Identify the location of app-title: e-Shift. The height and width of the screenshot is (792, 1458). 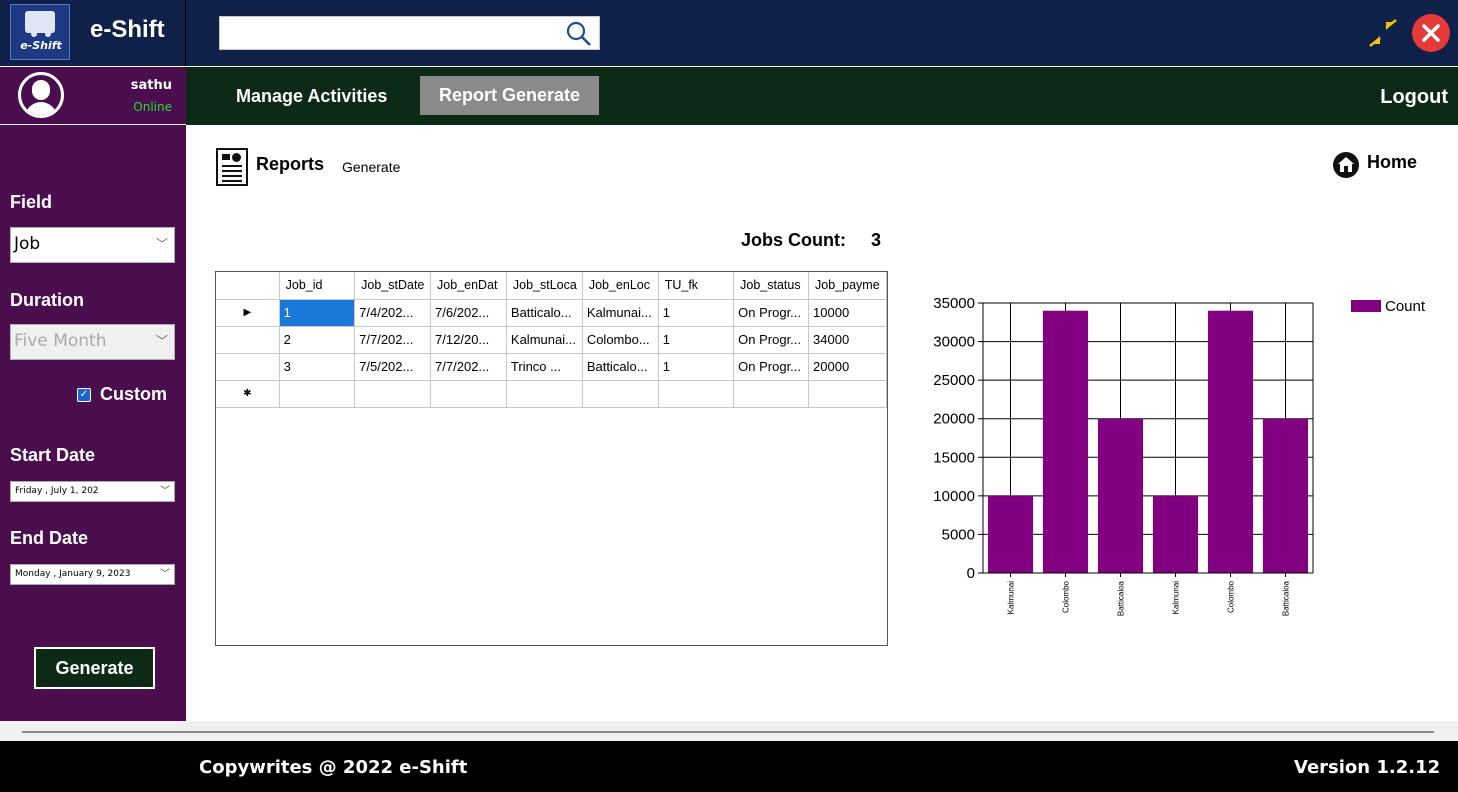
(127, 29).